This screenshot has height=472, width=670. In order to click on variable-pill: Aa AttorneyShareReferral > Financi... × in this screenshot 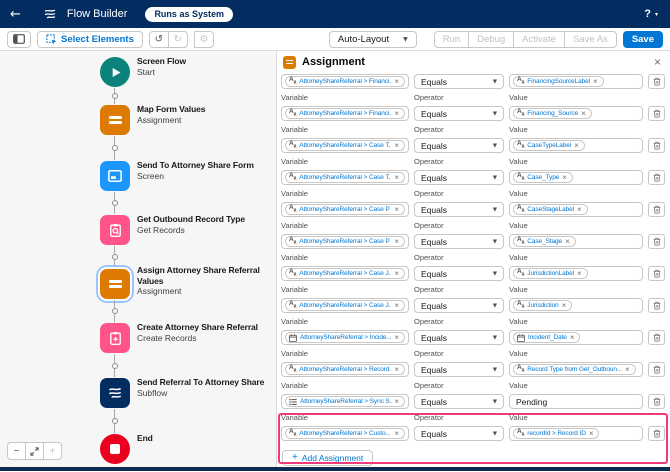, I will do `click(345, 81)`.